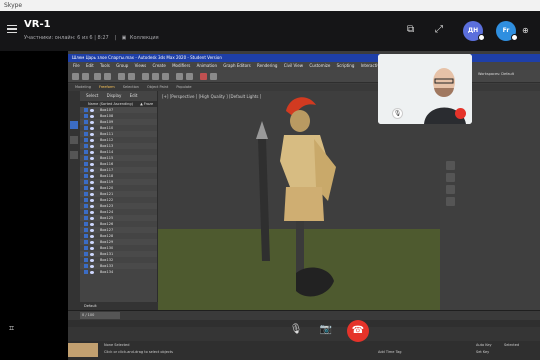 This screenshot has height=360, width=540. Describe the element at coordinates (110, 104) in the screenshot. I see `column-name: Name (Sorted Ascending)` at that location.